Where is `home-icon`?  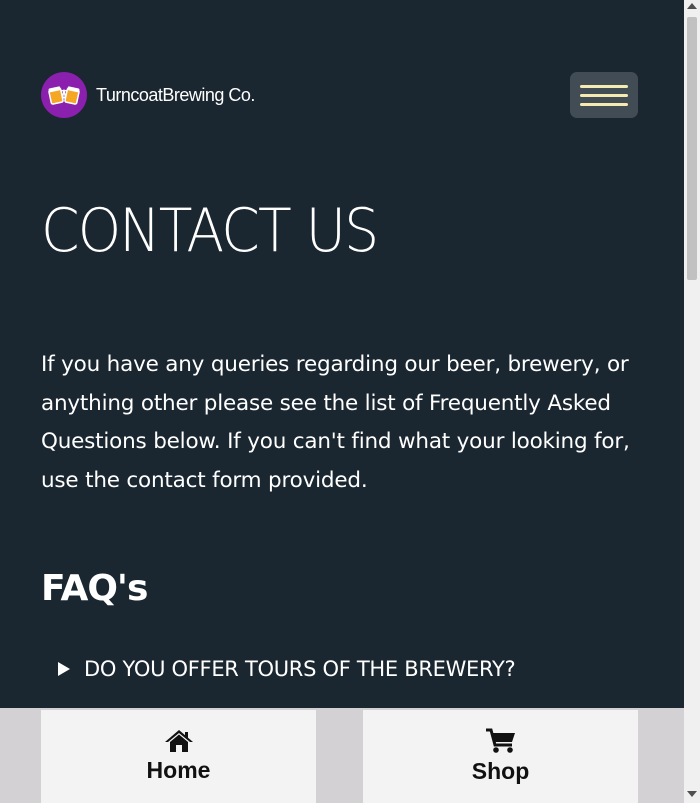
home-icon is located at coordinates (178, 741).